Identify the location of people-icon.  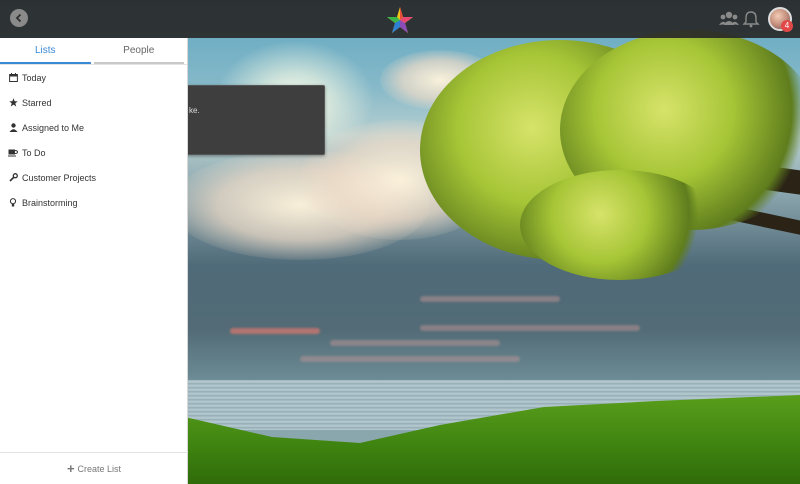
(729, 19).